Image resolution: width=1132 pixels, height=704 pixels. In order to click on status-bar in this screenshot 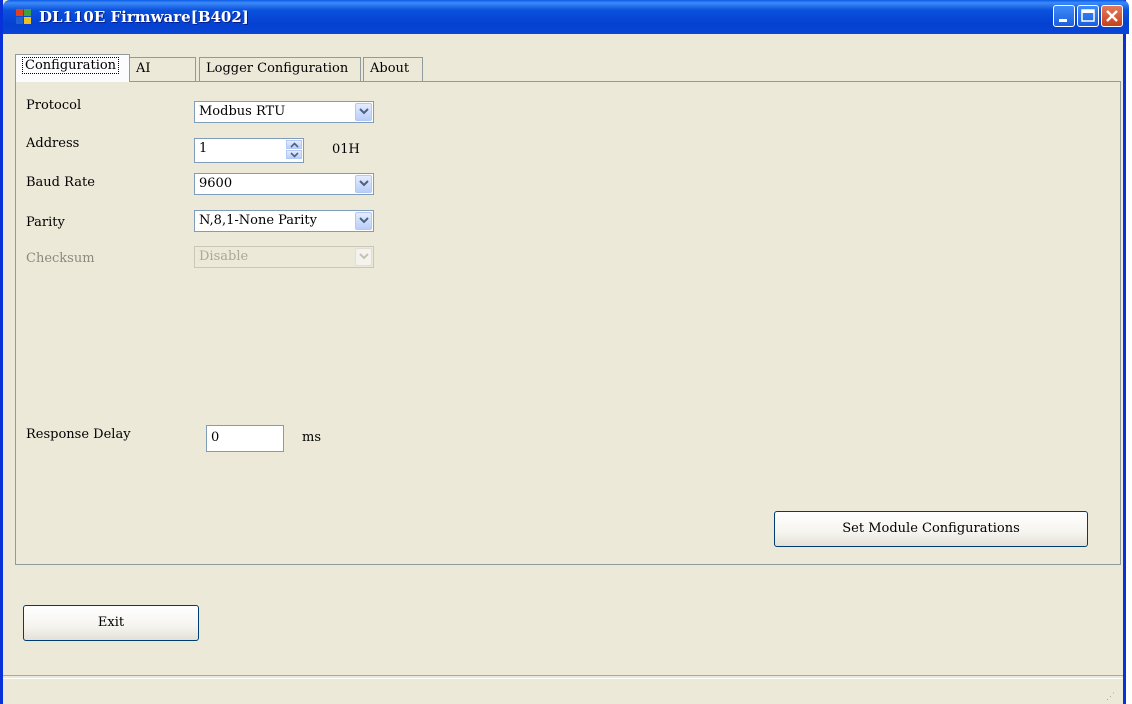, I will do `click(563, 677)`.